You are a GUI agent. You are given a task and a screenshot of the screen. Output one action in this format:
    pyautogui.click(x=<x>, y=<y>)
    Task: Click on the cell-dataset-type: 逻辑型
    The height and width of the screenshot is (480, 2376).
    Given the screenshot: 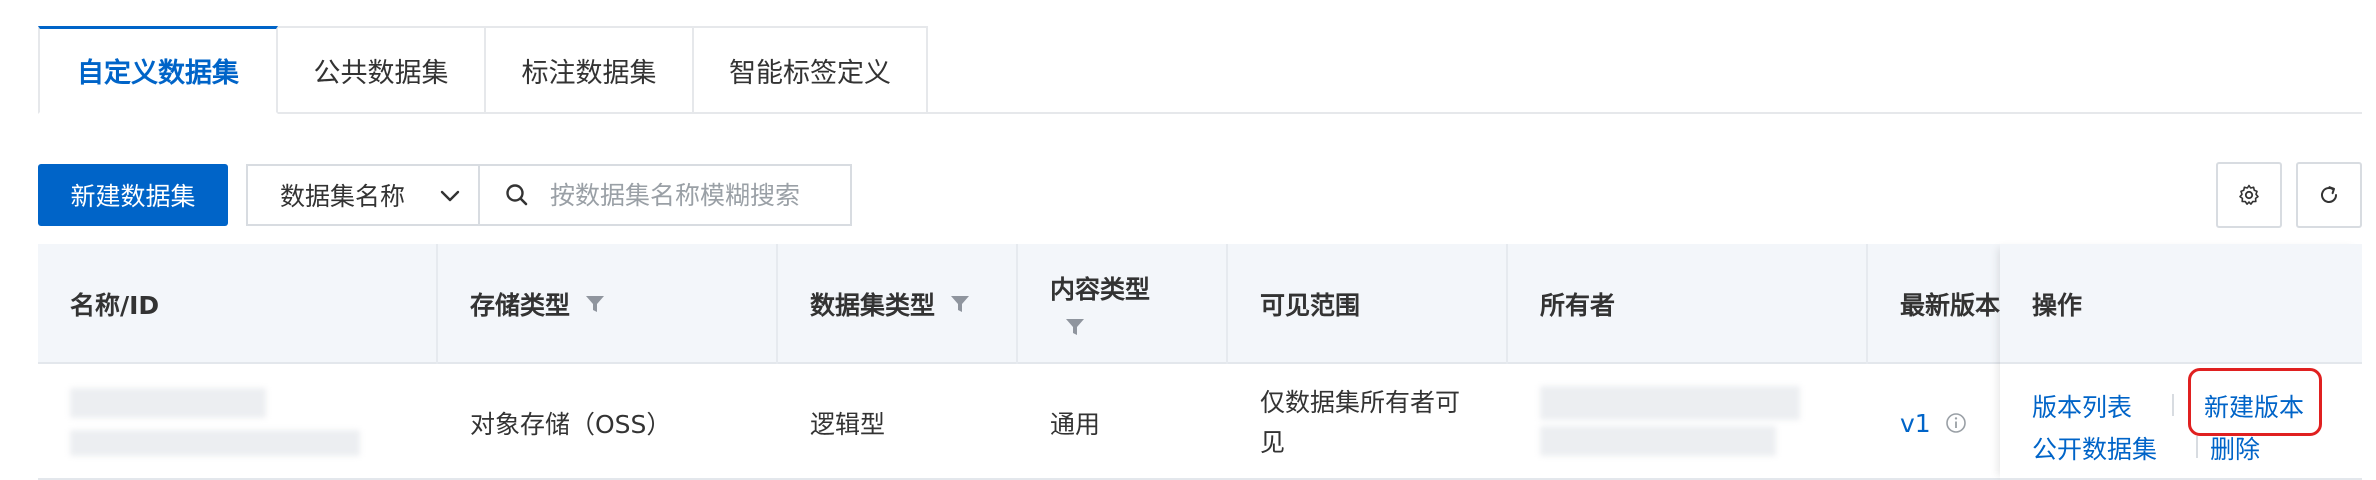 What is the action you would take?
    pyautogui.click(x=898, y=423)
    